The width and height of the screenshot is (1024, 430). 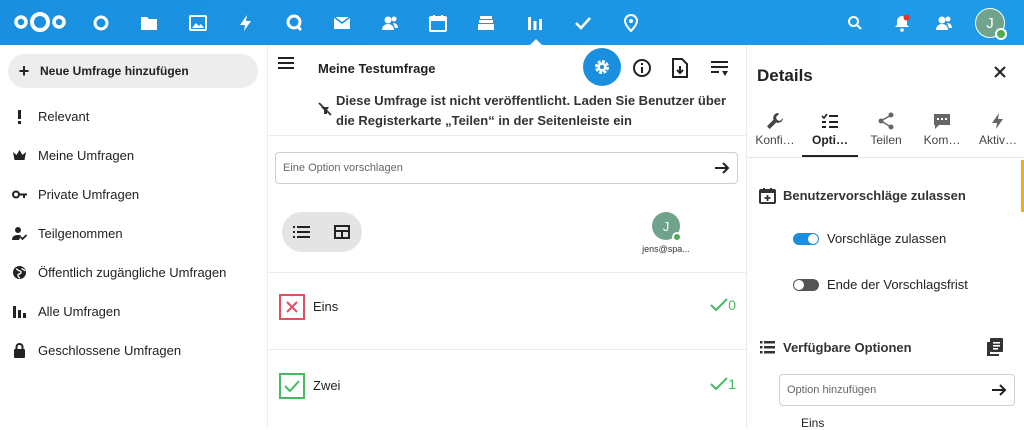 What do you see at coordinates (507, 309) in the screenshot?
I see `option-row: Eins 0` at bounding box center [507, 309].